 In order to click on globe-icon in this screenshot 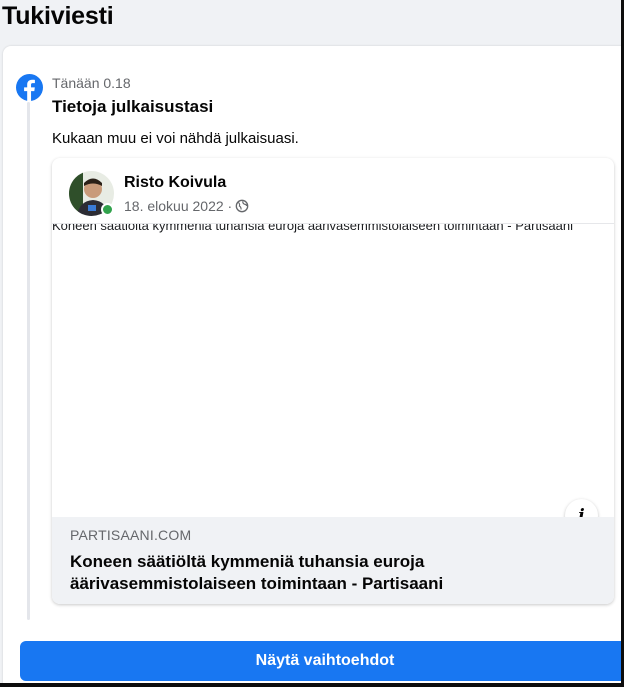, I will do `click(242, 206)`.